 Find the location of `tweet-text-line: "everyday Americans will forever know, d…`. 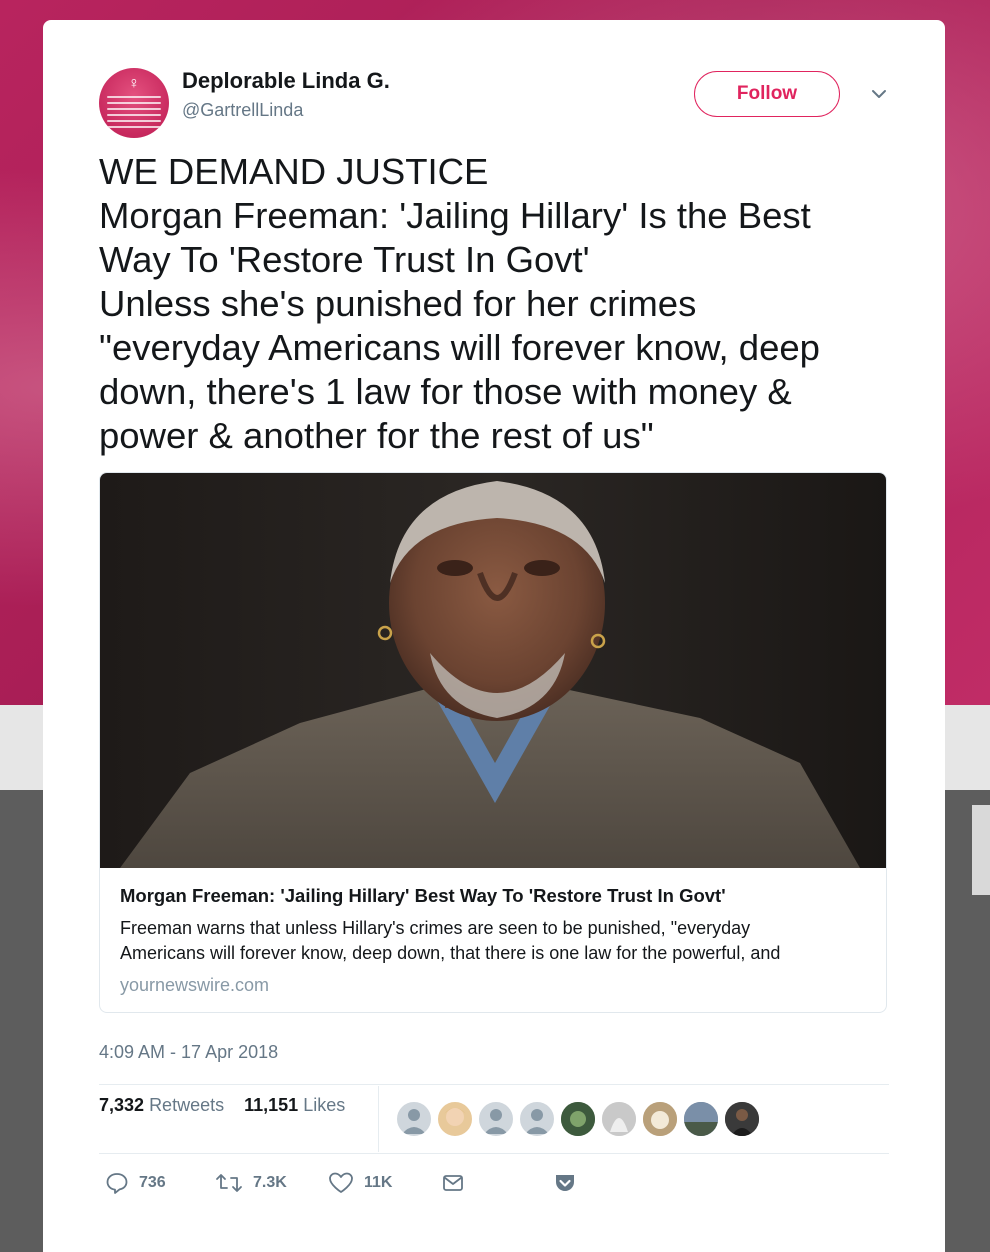

tweet-text-line: "everyday Americans will forever know, d… is located at coordinates (459, 347).